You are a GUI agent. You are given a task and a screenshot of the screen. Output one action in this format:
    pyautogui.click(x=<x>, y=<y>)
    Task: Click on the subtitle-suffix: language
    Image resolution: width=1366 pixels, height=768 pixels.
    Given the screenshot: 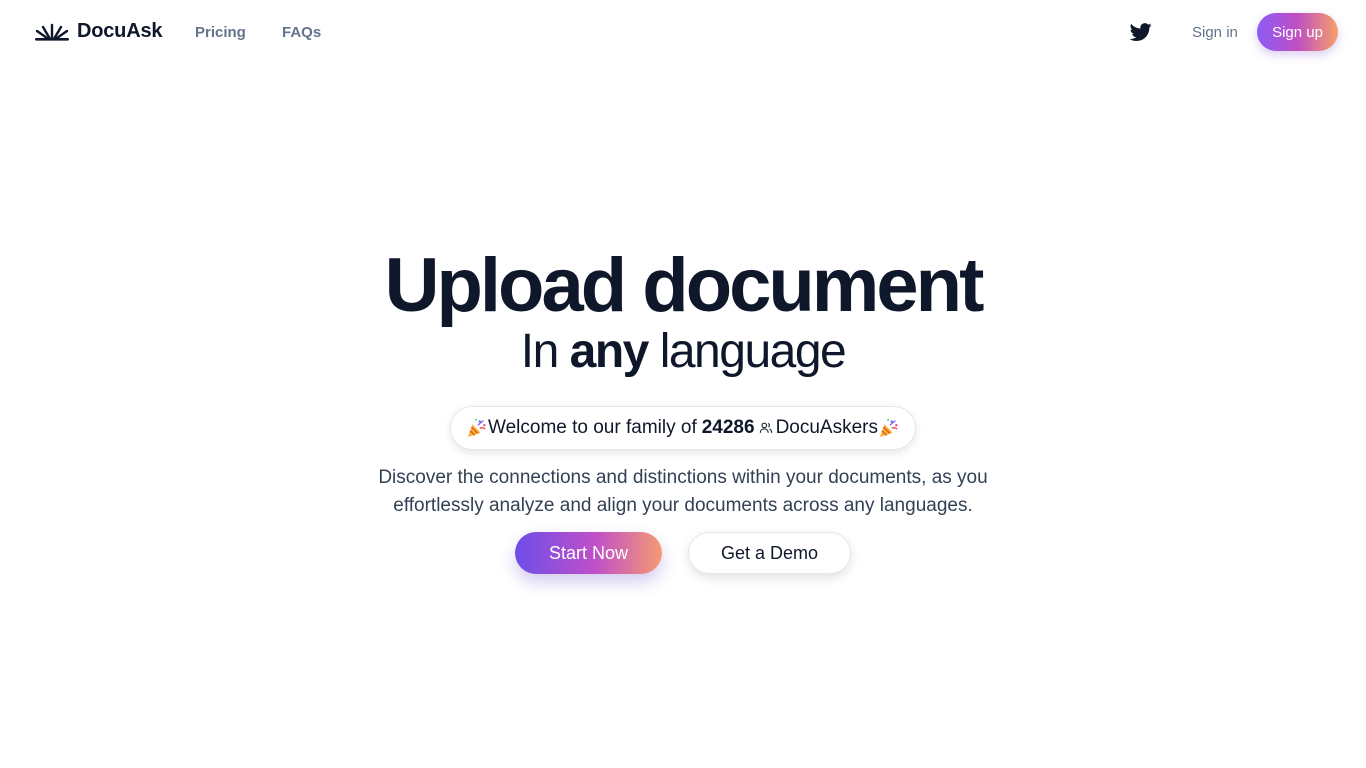 What is the action you would take?
    pyautogui.click(x=747, y=351)
    